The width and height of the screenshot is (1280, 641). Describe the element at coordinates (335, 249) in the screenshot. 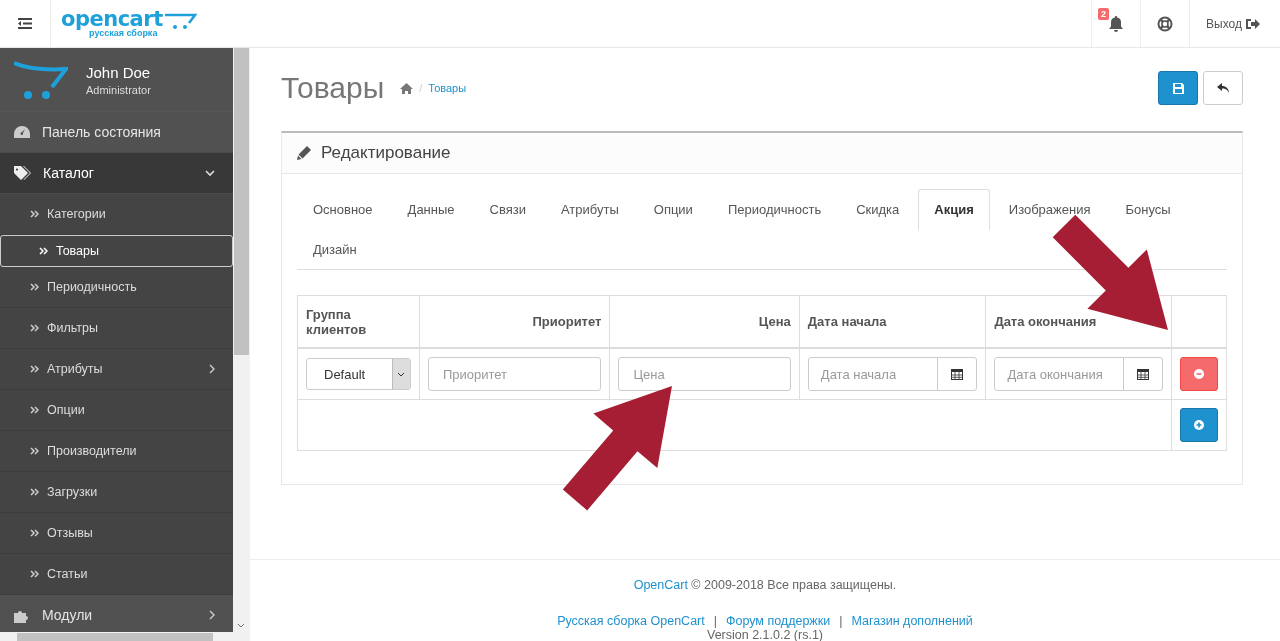

I see `tab: Дизайн` at that location.